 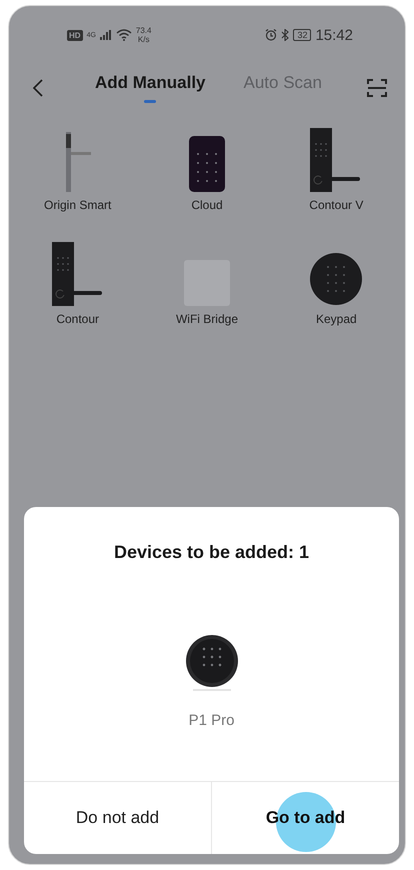 What do you see at coordinates (124, 35) in the screenshot?
I see `wifi-icon` at bounding box center [124, 35].